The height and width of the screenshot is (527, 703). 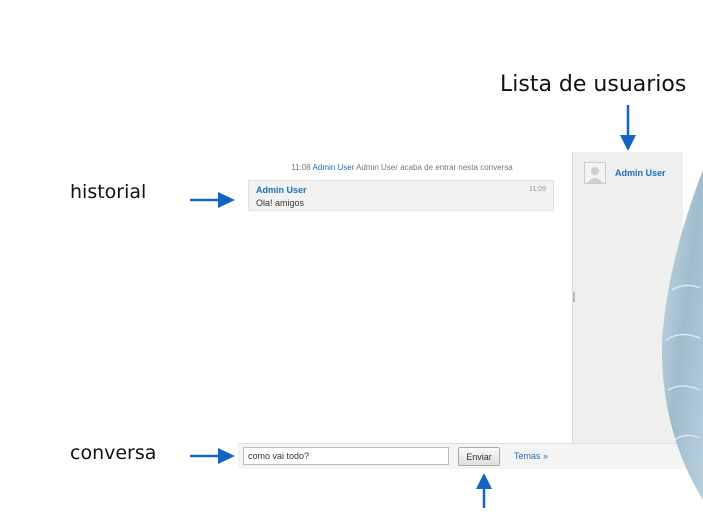 What do you see at coordinates (479, 456) in the screenshot?
I see `send-button: Enviar` at bounding box center [479, 456].